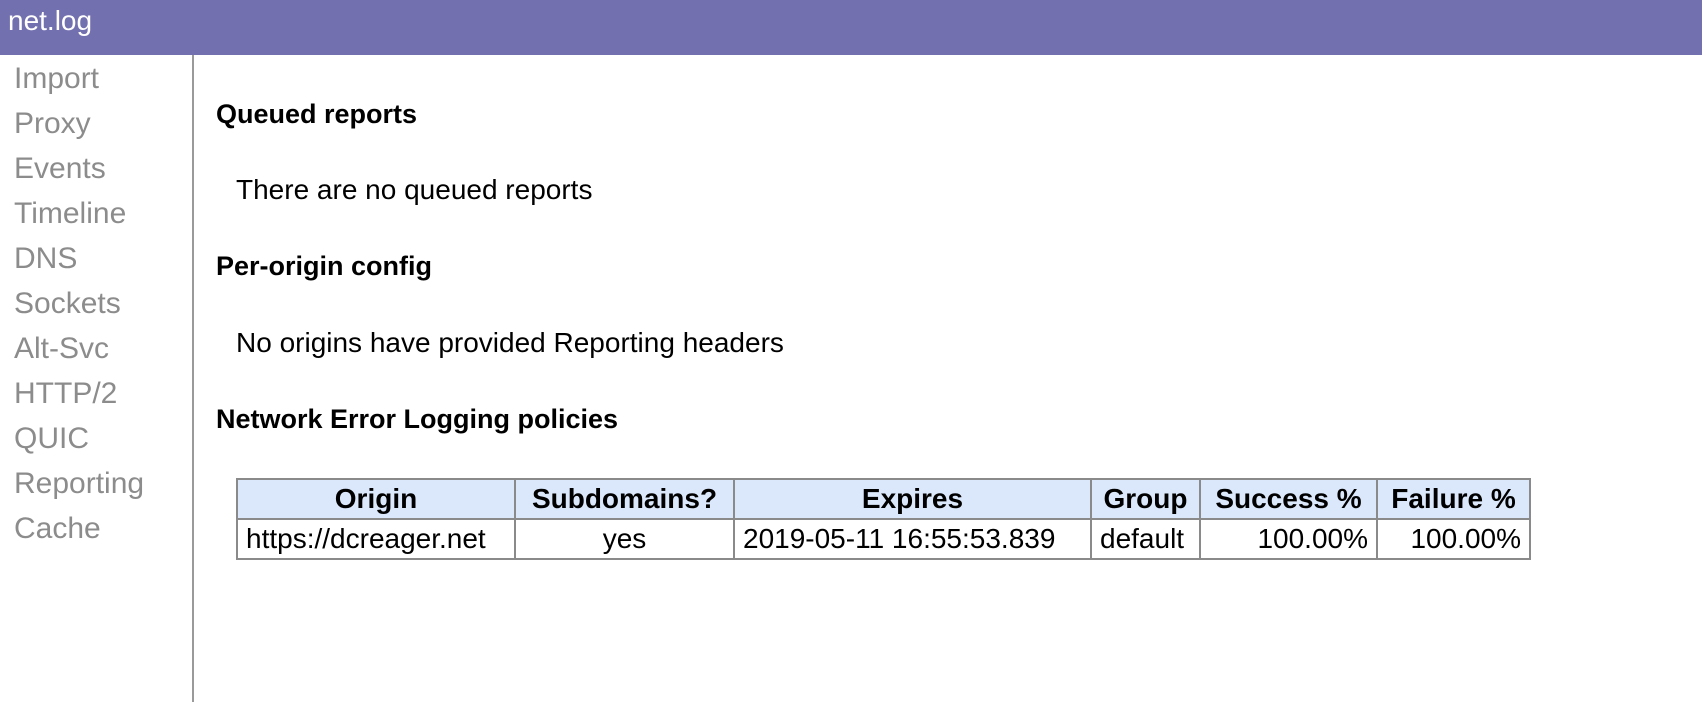 The width and height of the screenshot is (1702, 702). Describe the element at coordinates (61, 349) in the screenshot. I see `sidebar-item-alt-svc: Alt-Svc` at that location.